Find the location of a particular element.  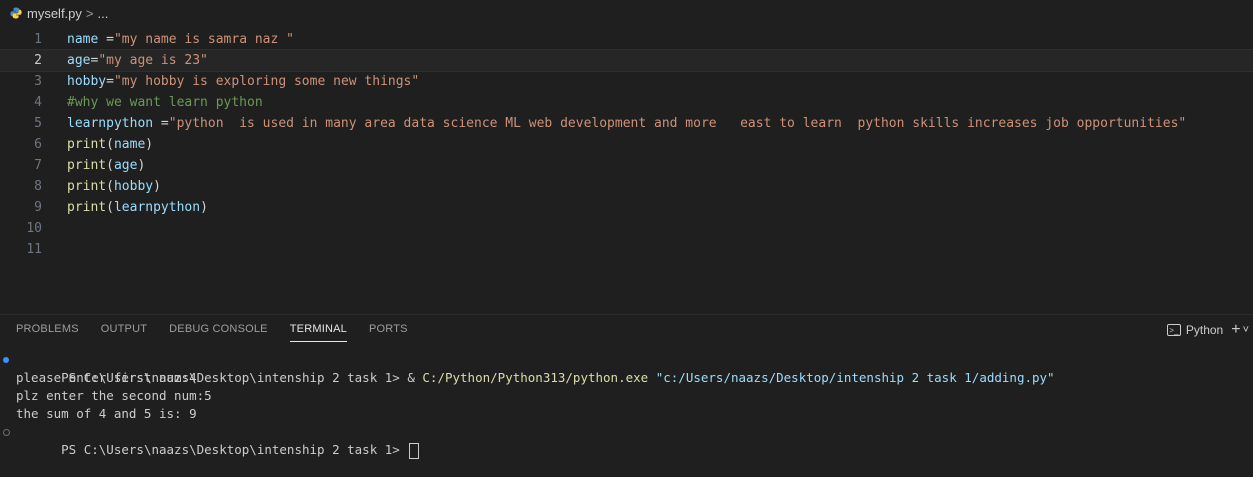

code-line: 6 print(name) is located at coordinates (626, 144).